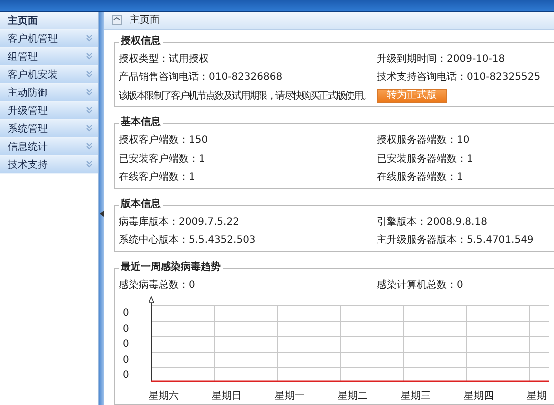  I want to click on info-text: 已安装服务器端数：1, so click(425, 159).